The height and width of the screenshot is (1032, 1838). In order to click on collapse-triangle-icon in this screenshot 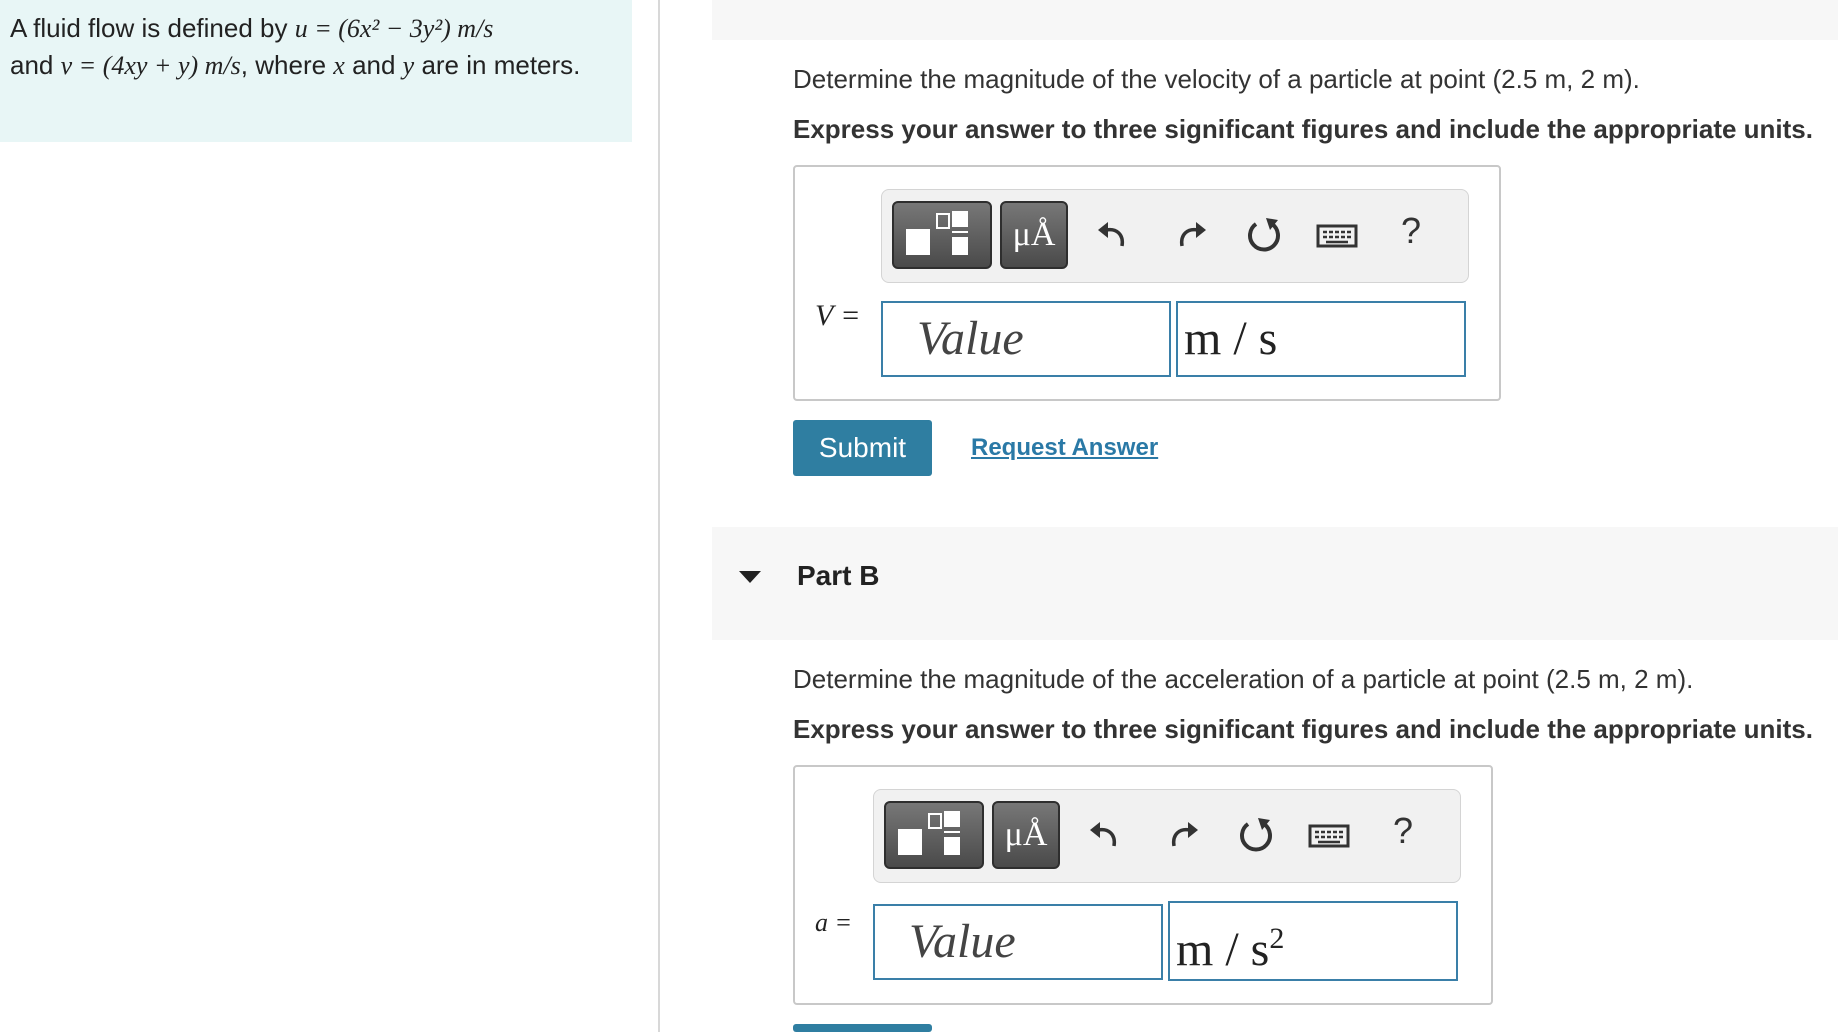, I will do `click(750, 577)`.